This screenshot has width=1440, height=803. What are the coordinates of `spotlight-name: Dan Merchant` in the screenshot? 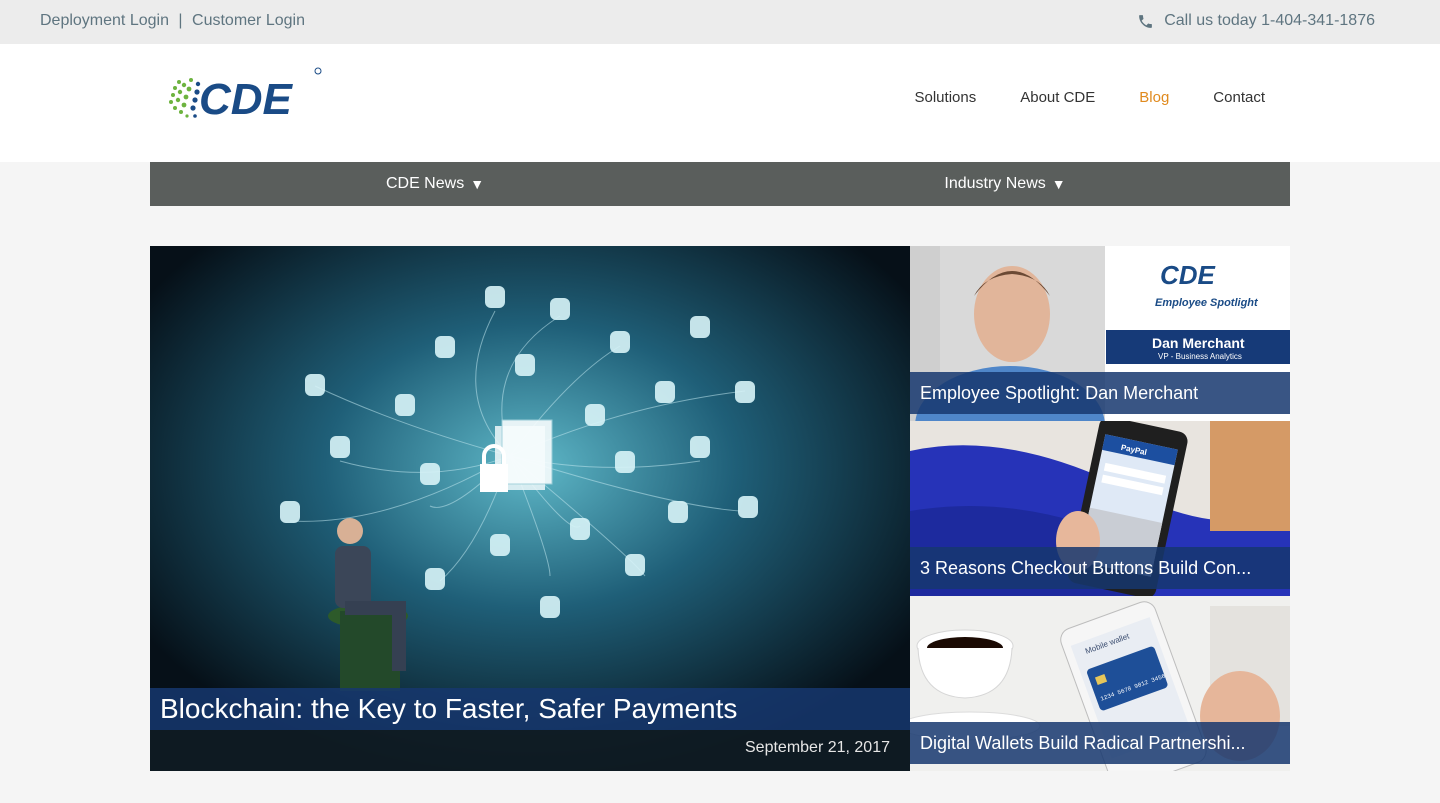 It's located at (1198, 343).